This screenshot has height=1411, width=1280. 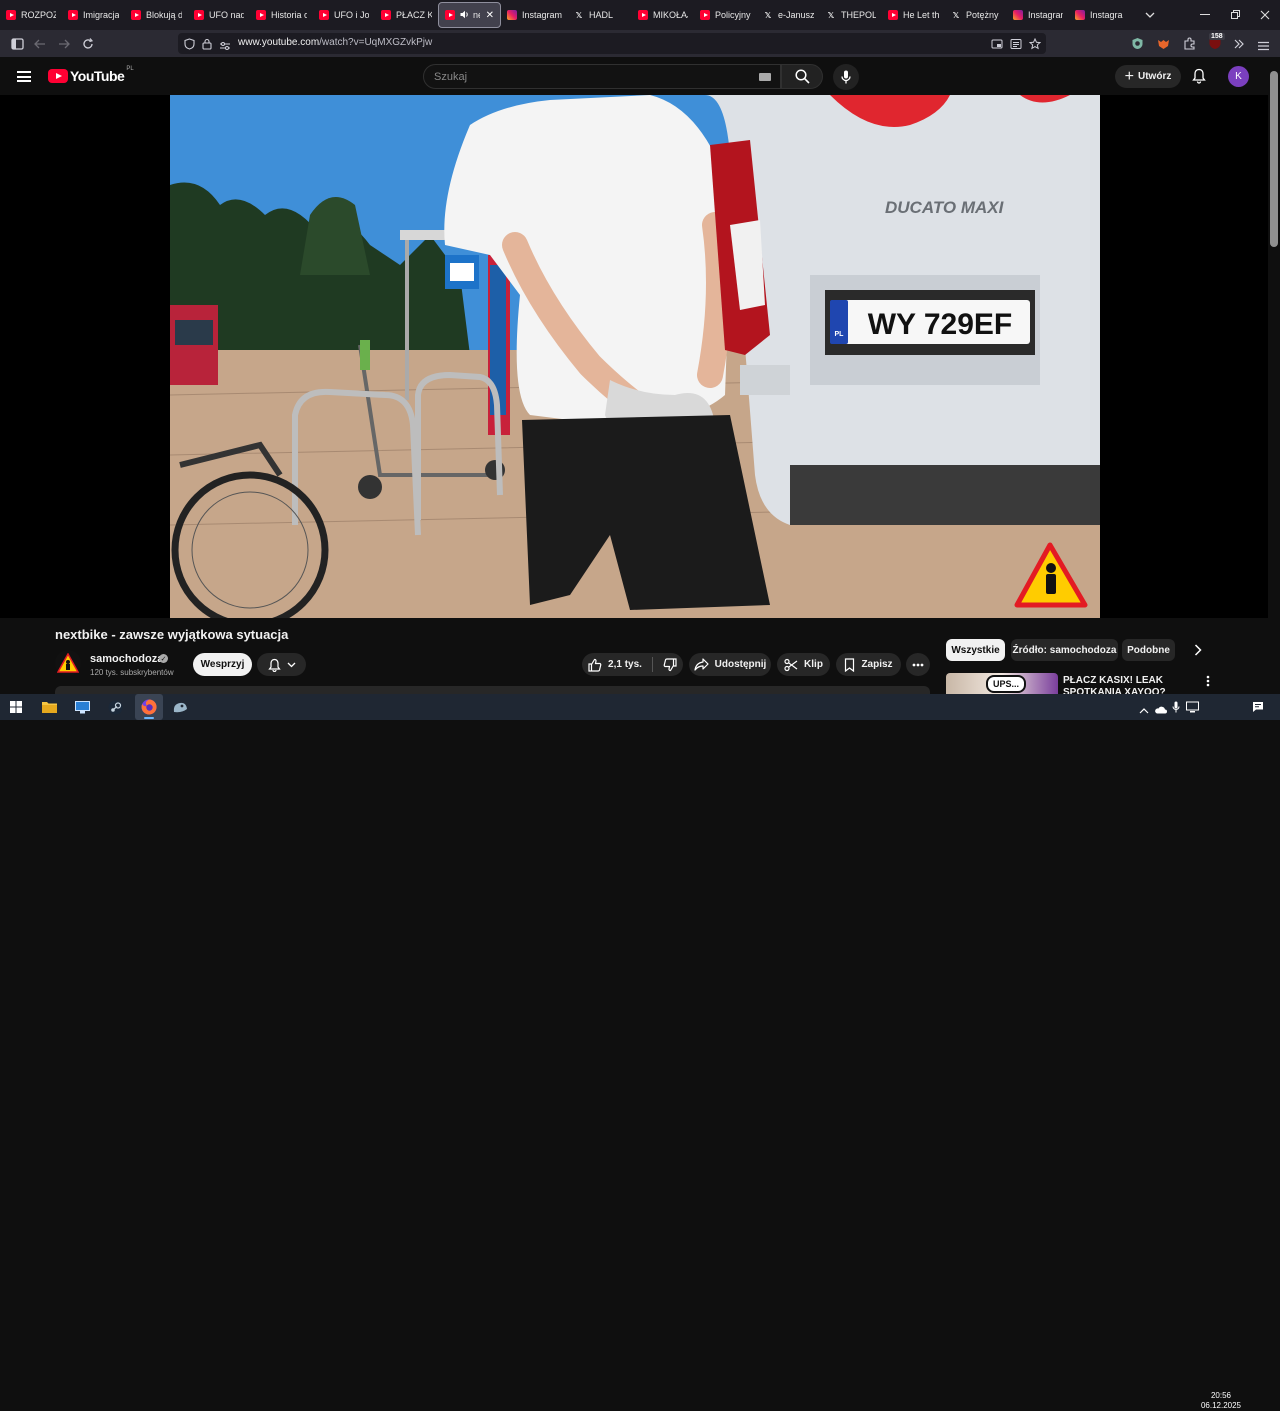 I want to click on create-button: + Utwórz, so click(x=1148, y=76).